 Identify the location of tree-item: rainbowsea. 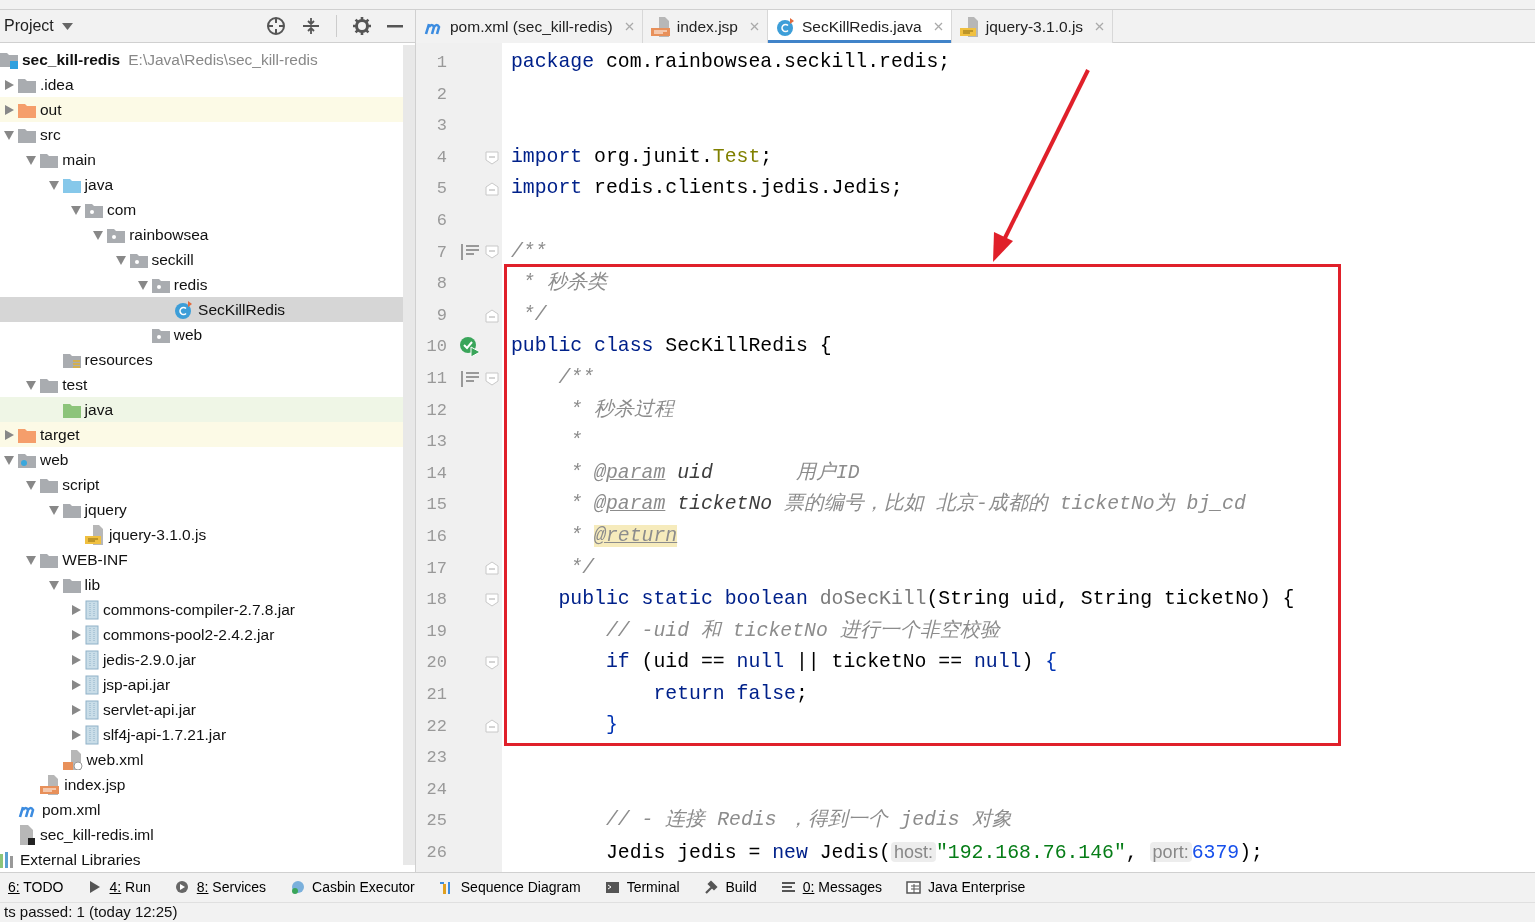
(201, 234).